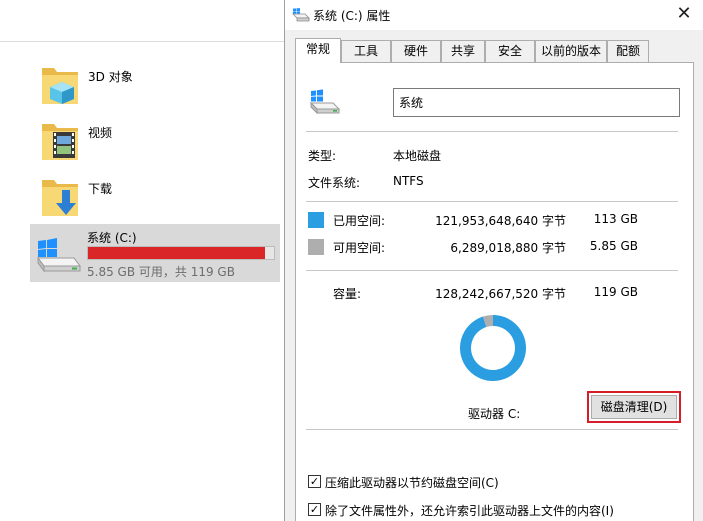 This screenshot has height=521, width=703. I want to click on file-system-label: 文件系统:, so click(334, 183).